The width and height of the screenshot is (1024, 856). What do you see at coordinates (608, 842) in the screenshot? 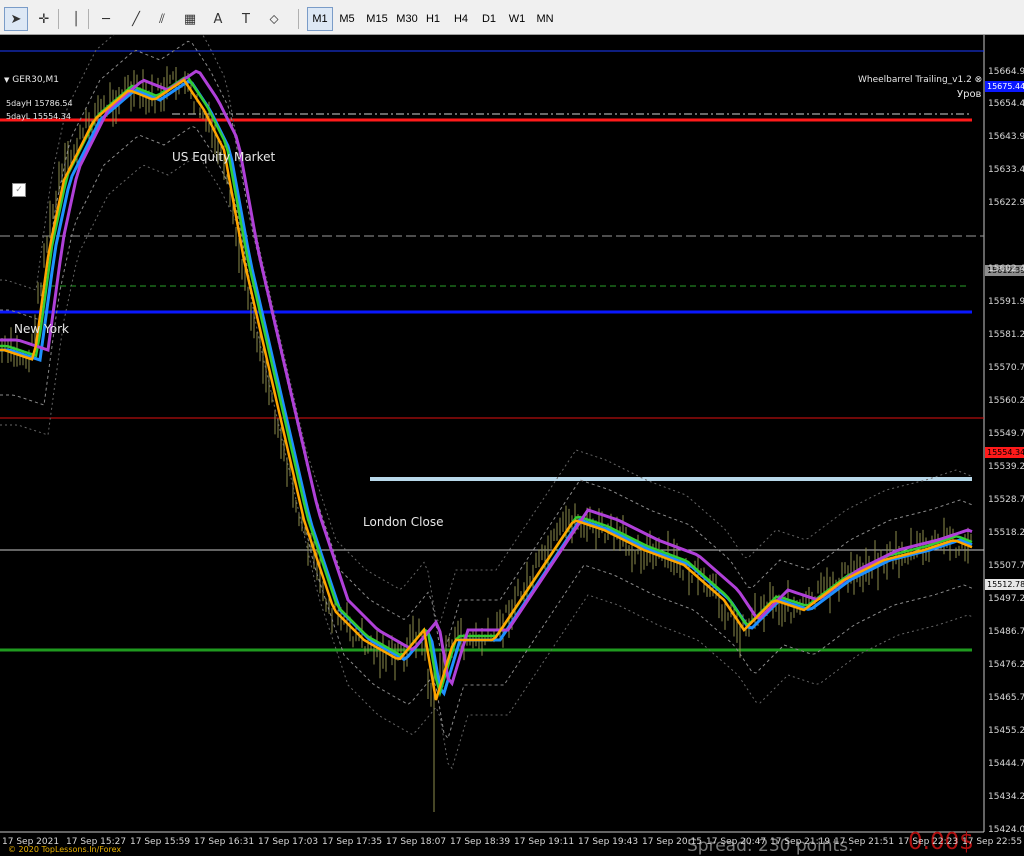
I see `time-axis-label: 17 Sep 19:43` at bounding box center [608, 842].